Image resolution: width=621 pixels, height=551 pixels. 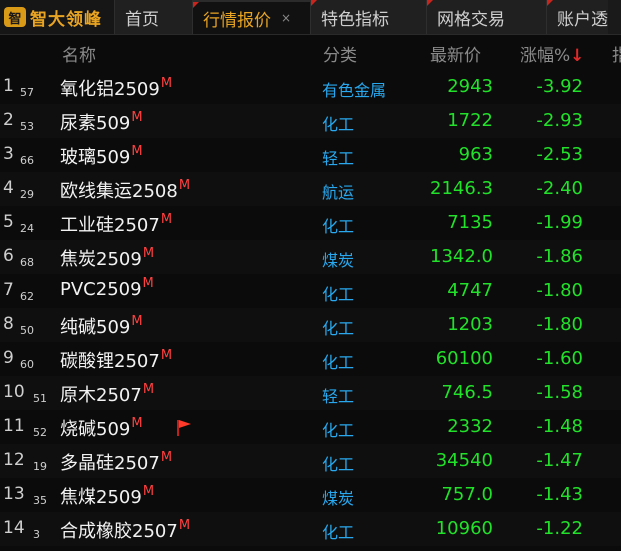 What do you see at coordinates (101, 156) in the screenshot?
I see `instrument-name: 玻璃509M` at bounding box center [101, 156].